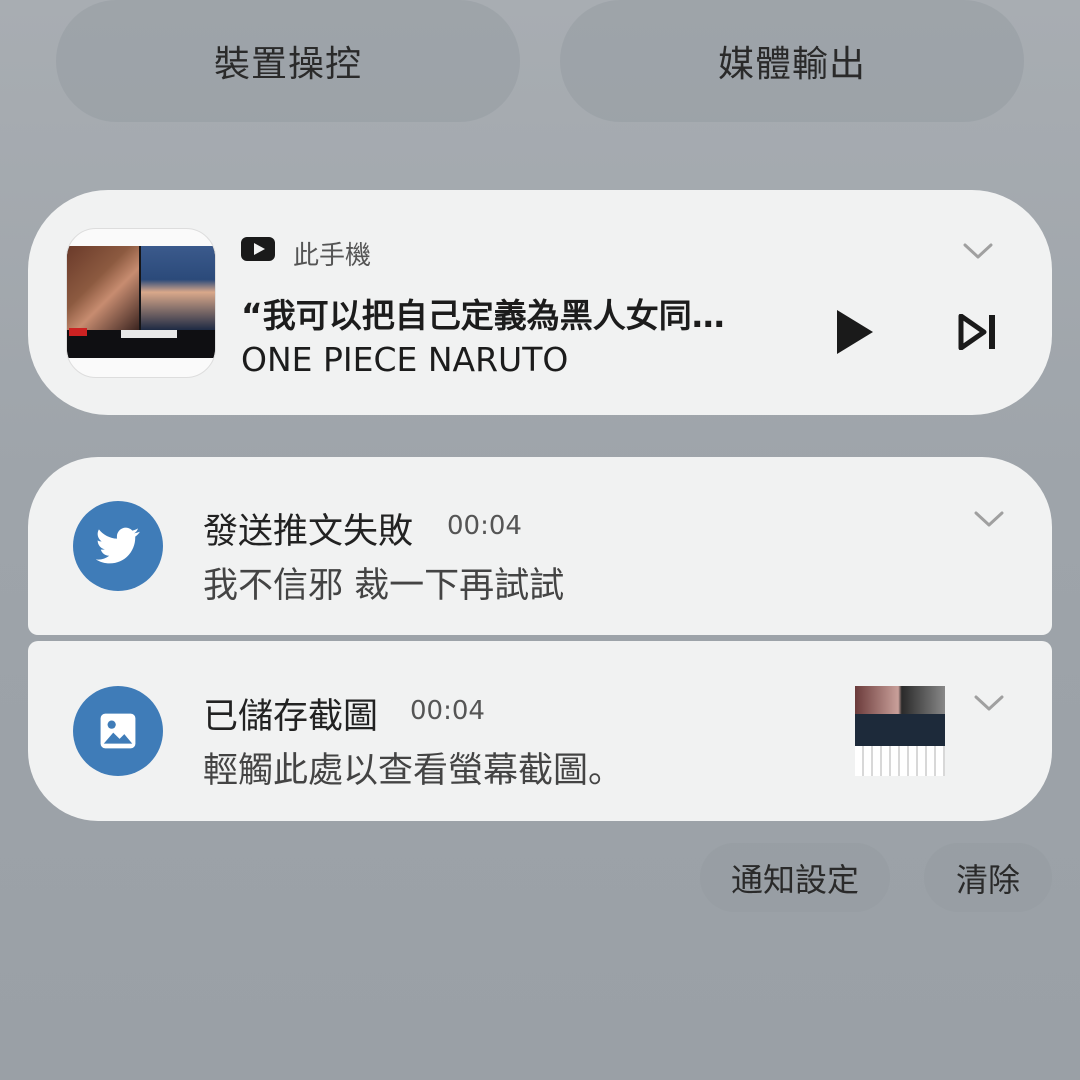 The height and width of the screenshot is (1080, 1080). Describe the element at coordinates (291, 717) in the screenshot. I see `notification-title: 已儲存截圖` at that location.